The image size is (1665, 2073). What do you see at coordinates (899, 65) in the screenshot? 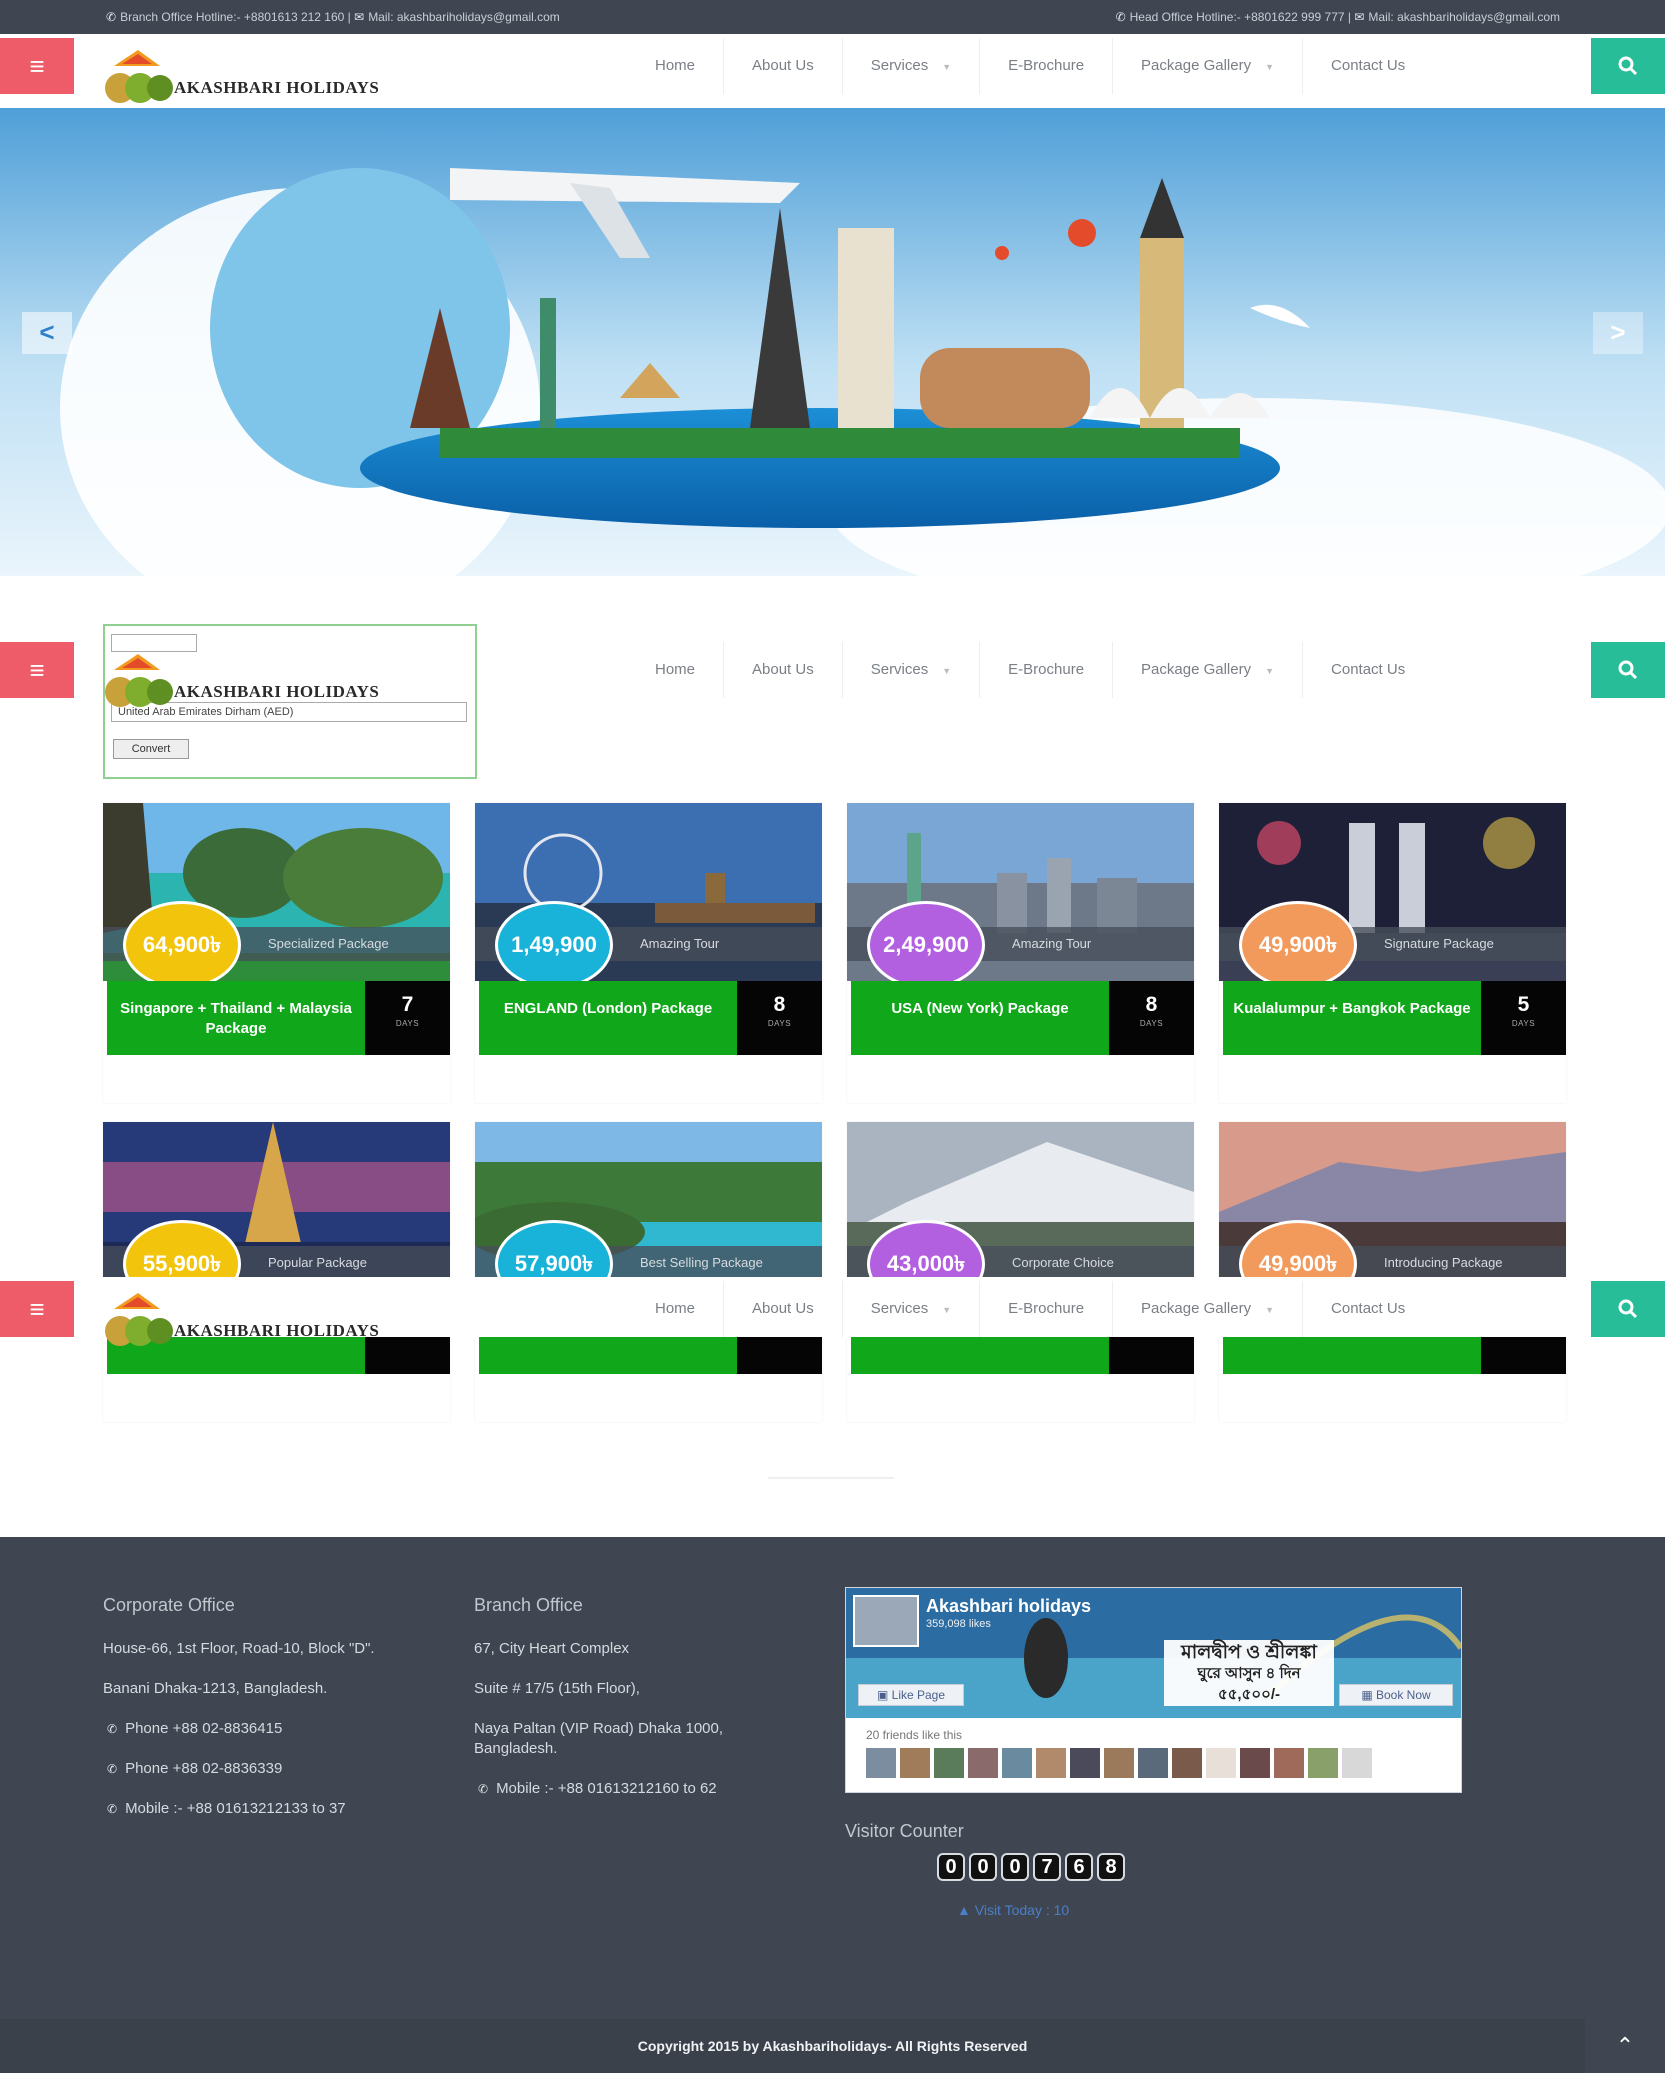
I see `nav-services-label: Services` at bounding box center [899, 65].